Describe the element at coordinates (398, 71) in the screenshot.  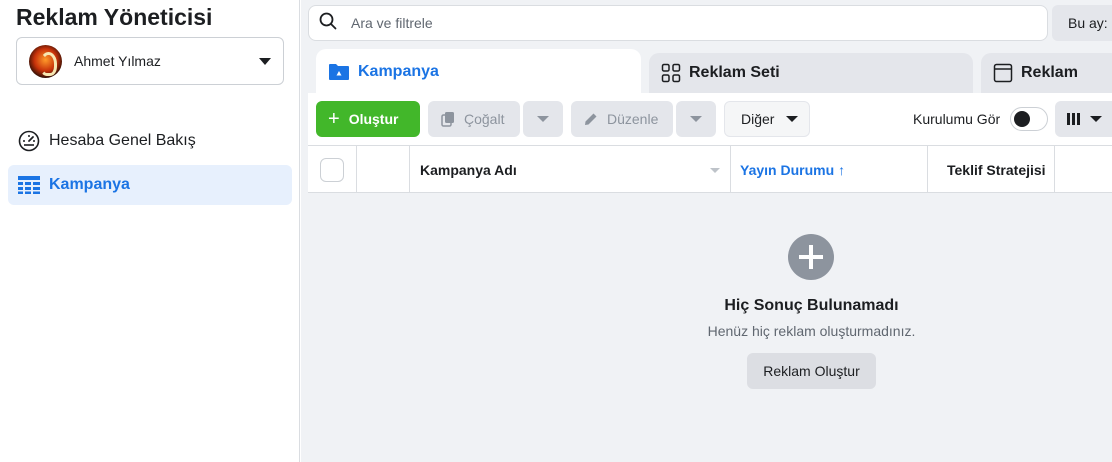
I see `tab-label: Kampanya` at that location.